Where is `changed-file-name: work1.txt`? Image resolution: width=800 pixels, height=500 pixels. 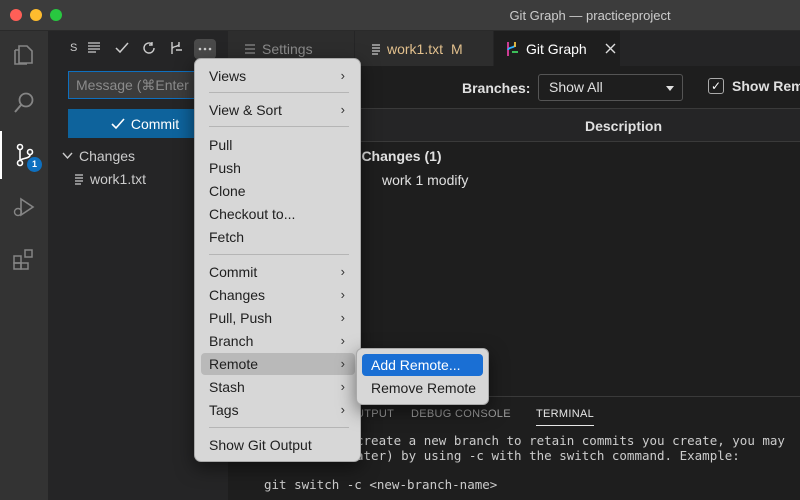
changed-file-name: work1.txt is located at coordinates (118, 179).